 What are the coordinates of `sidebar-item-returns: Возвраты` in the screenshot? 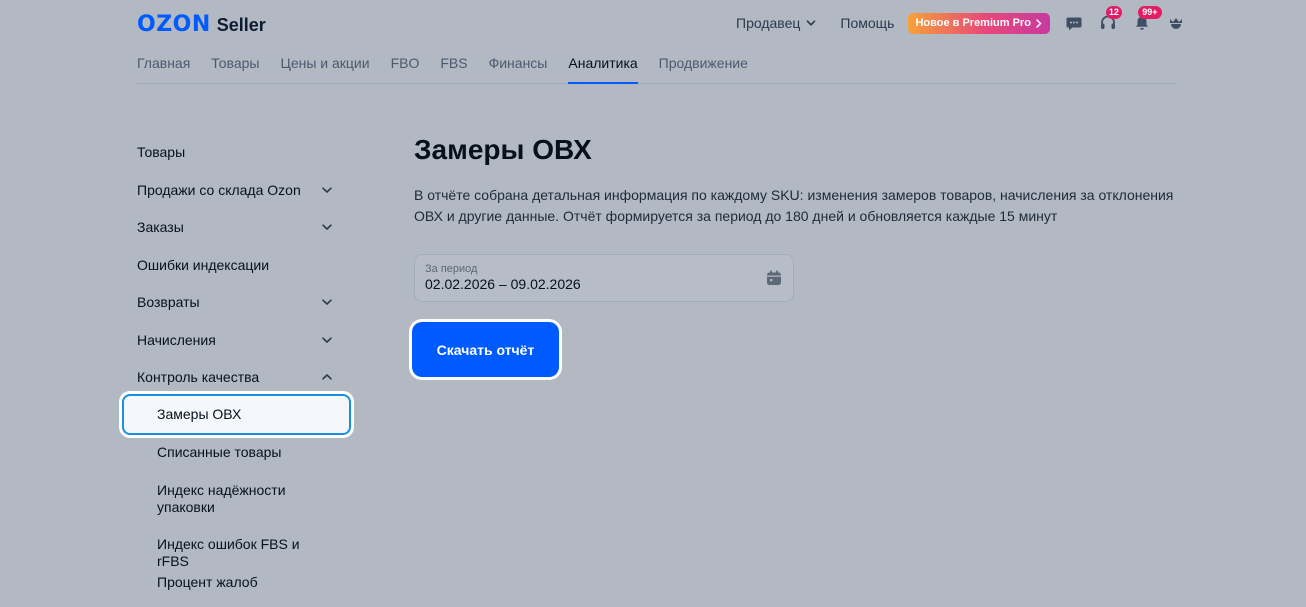 It's located at (235, 302).